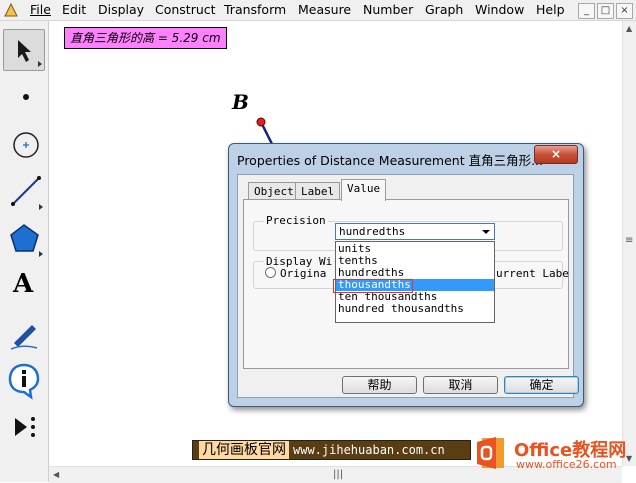 The image size is (636, 483). Describe the element at coordinates (240, 102) in the screenshot. I see `point-b-label: B` at that location.